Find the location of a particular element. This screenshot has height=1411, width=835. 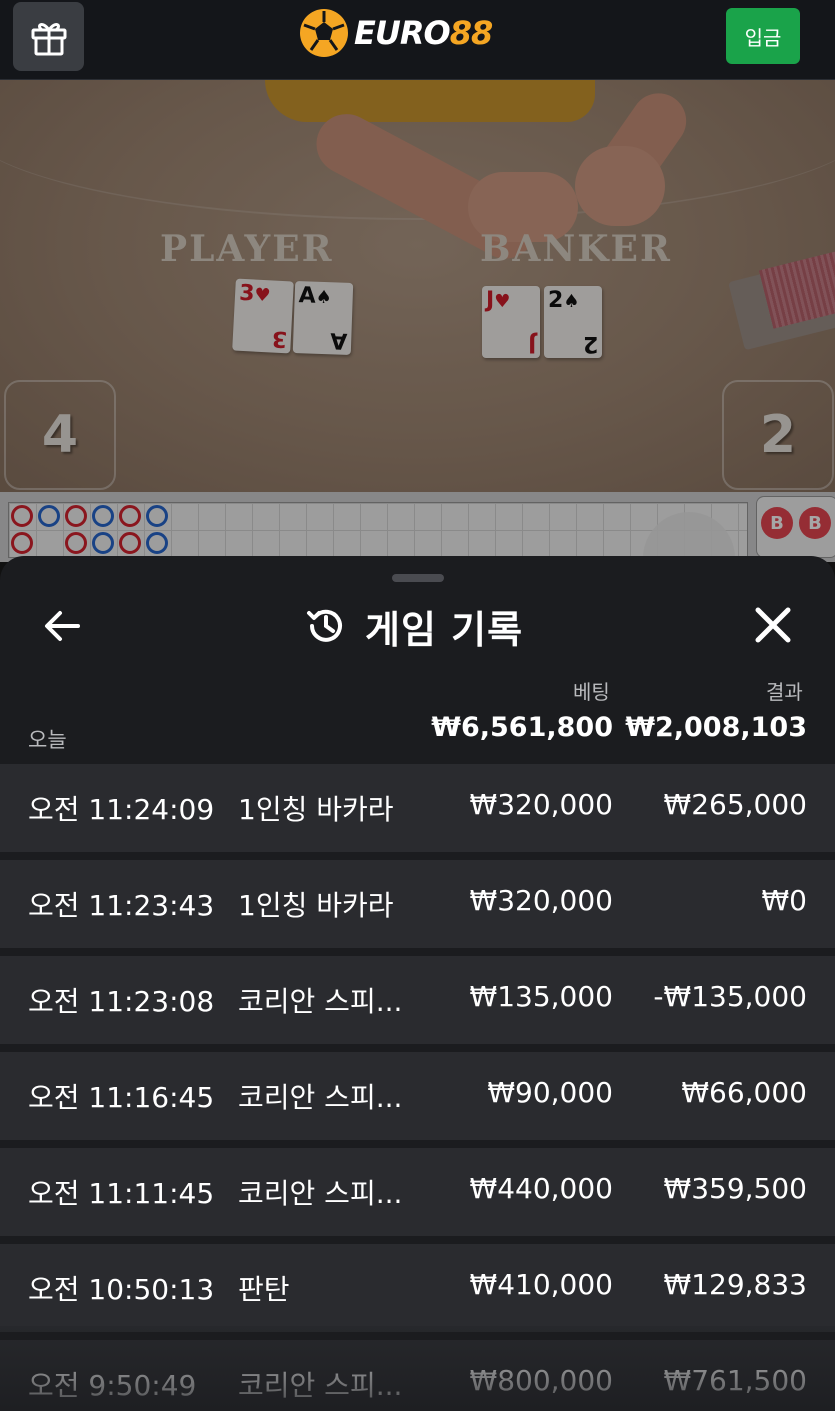

back-button is located at coordinates (62, 626).